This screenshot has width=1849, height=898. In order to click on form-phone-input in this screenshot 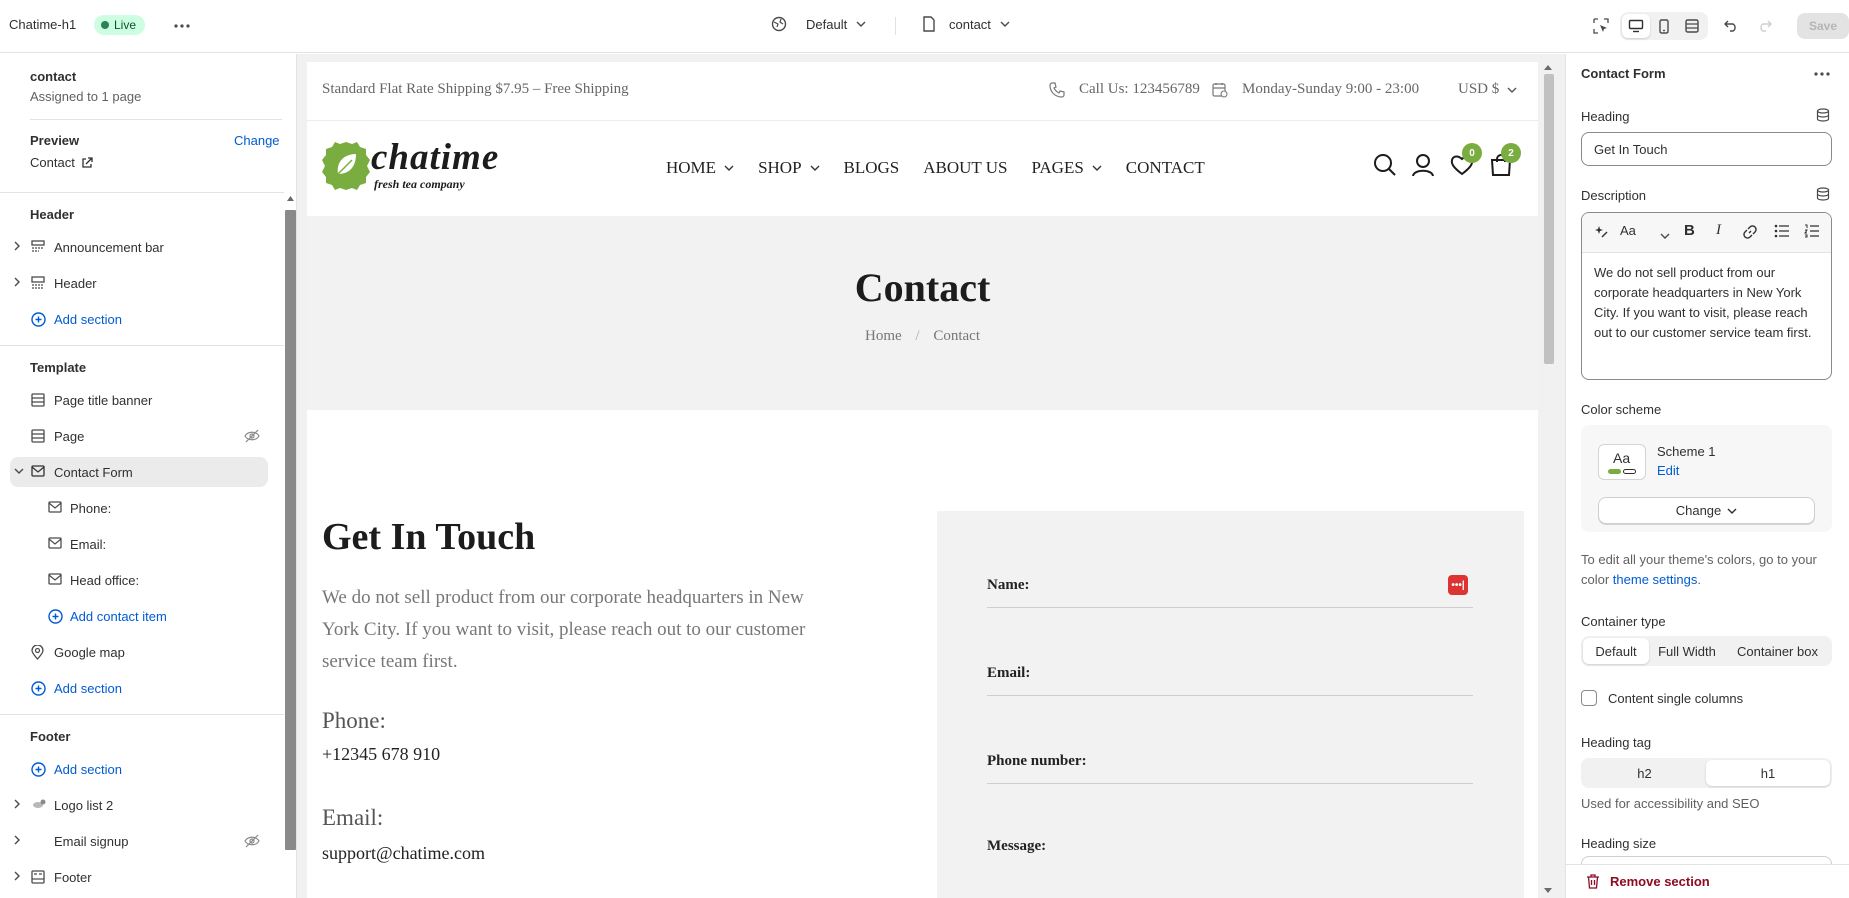, I will do `click(1230, 783)`.